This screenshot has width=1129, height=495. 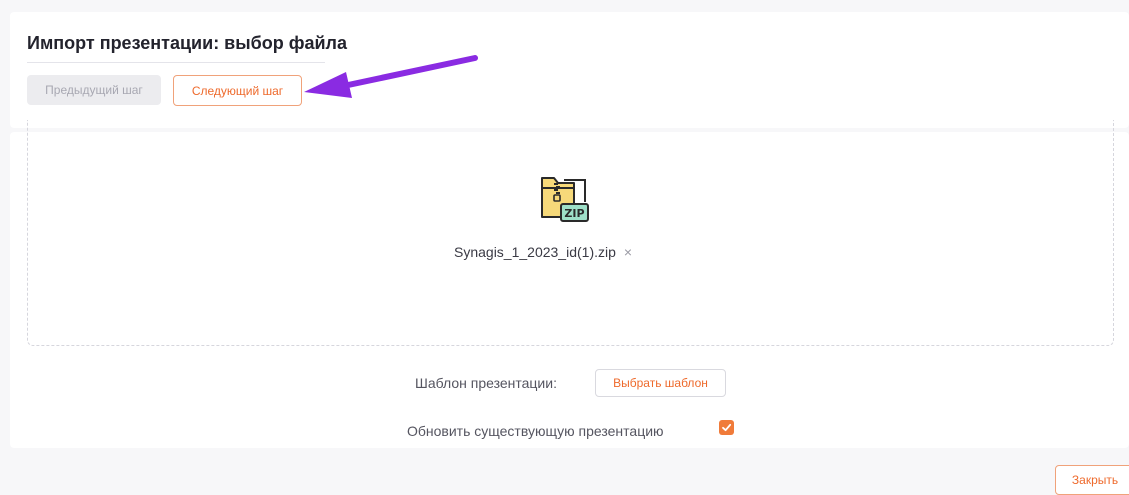 I want to click on zip-file-icon: ZIP, so click(x=565, y=199).